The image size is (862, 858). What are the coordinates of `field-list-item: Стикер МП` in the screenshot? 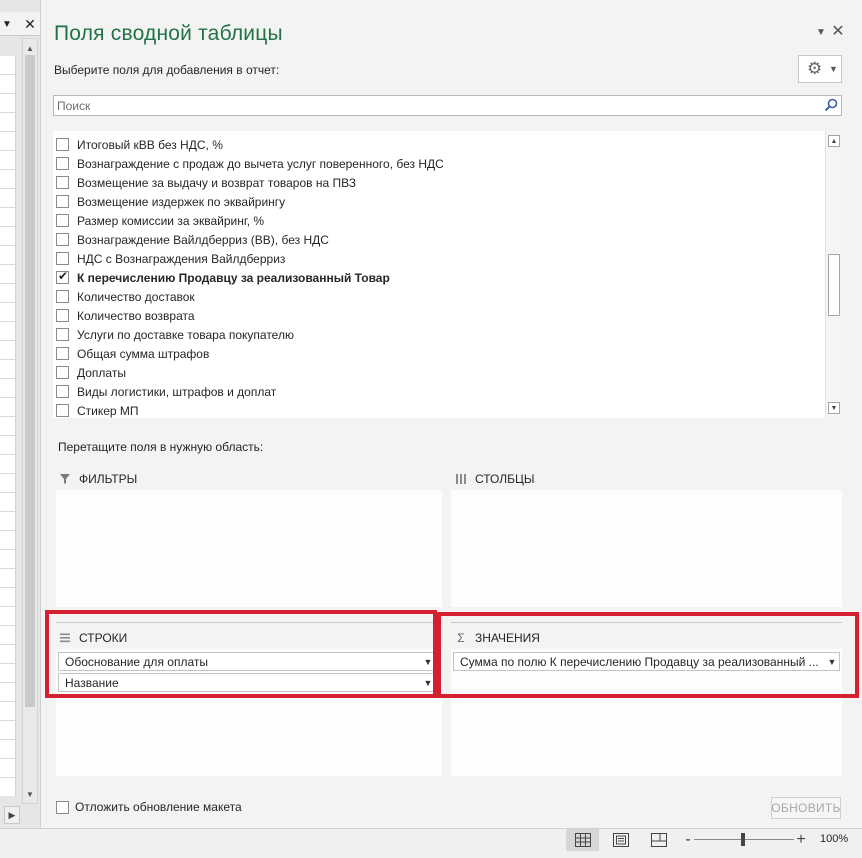 It's located at (438, 409).